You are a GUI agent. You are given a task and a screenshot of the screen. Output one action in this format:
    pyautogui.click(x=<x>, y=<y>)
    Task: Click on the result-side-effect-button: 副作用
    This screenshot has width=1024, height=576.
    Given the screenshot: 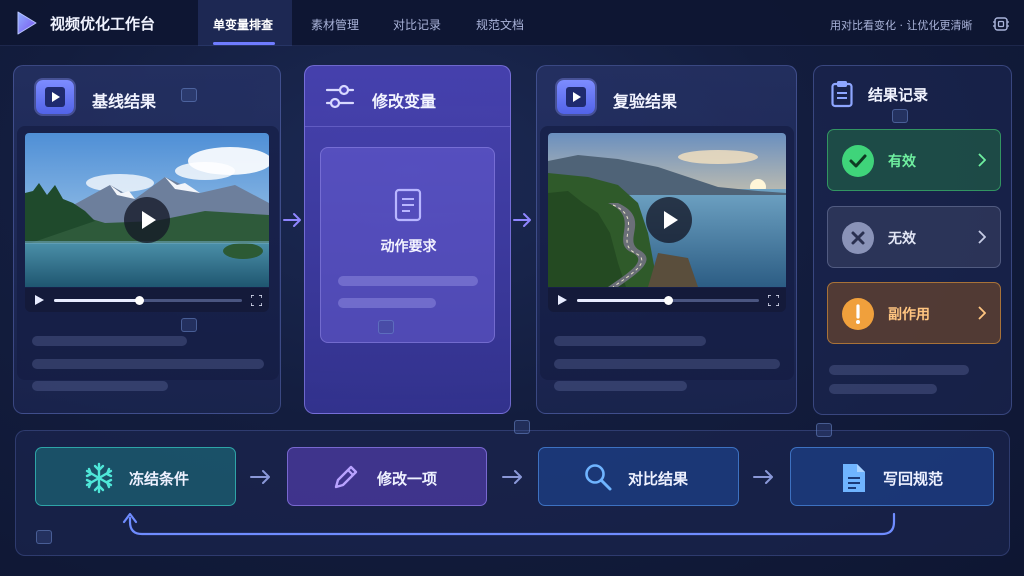 What is the action you would take?
    pyautogui.click(x=914, y=313)
    